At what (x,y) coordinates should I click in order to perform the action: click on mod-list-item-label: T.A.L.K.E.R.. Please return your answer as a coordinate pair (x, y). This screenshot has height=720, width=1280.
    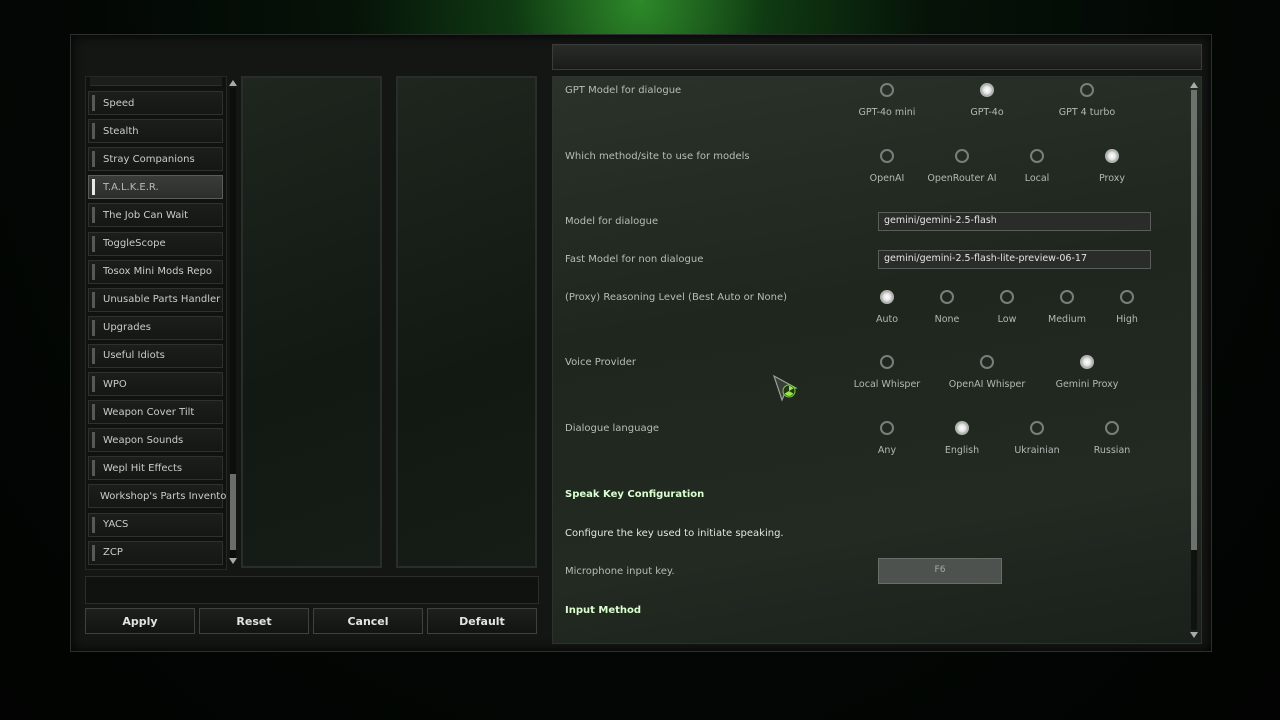
    Looking at the image, I should click on (131, 187).